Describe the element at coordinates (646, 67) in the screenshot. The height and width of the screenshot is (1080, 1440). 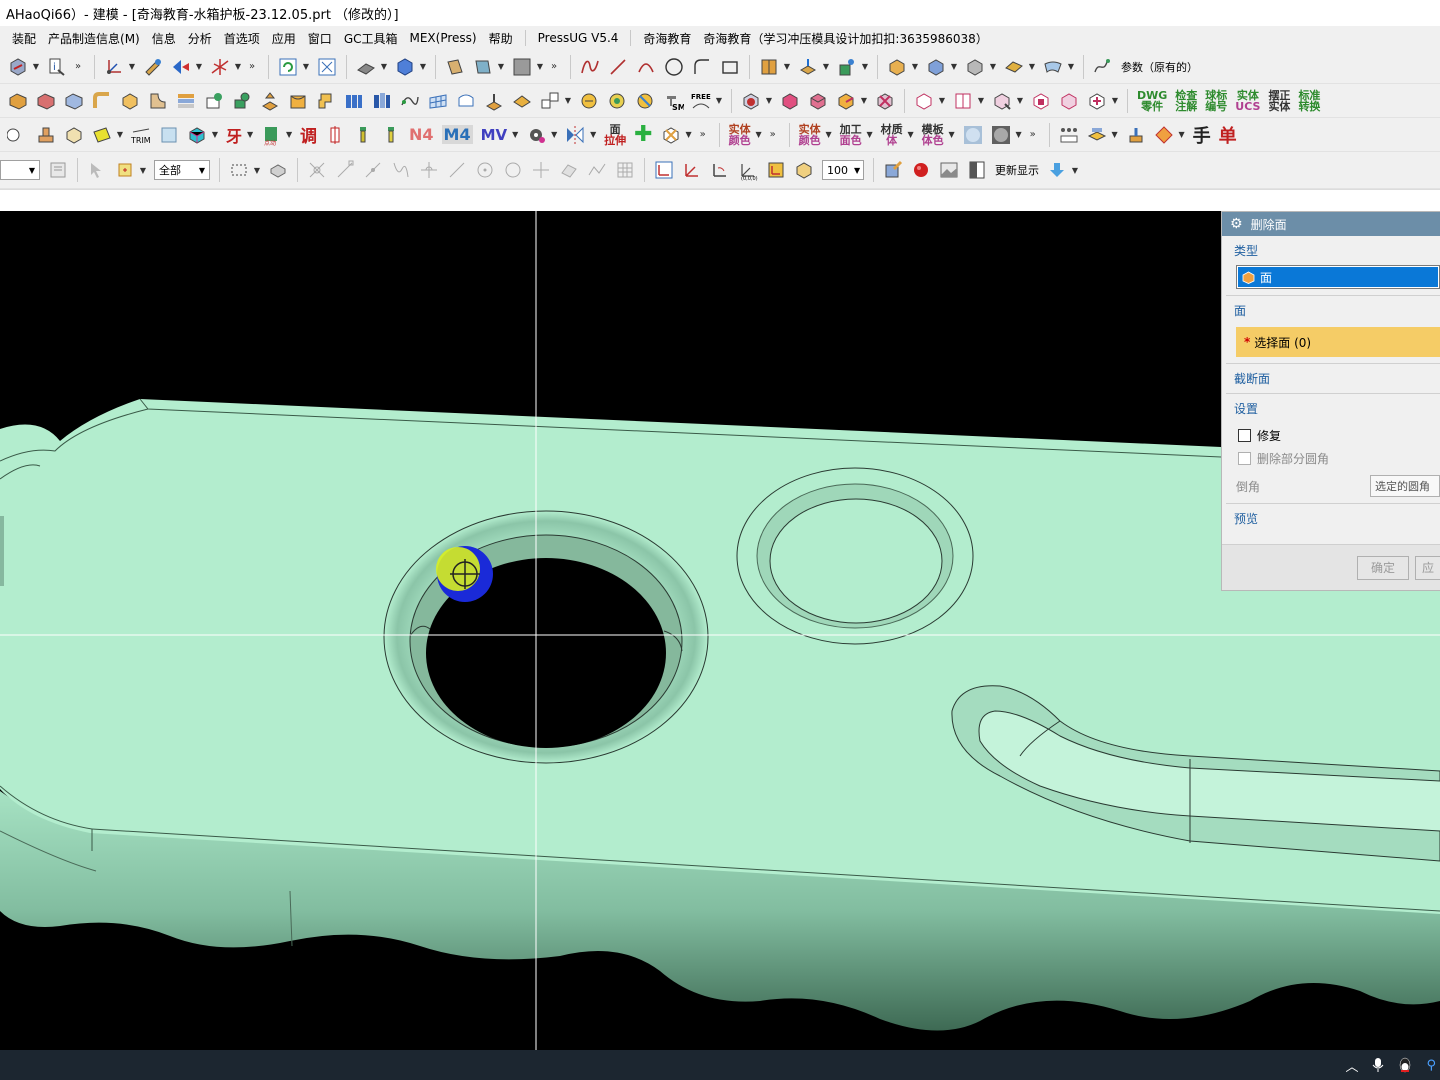
I see `arc-icon` at that location.